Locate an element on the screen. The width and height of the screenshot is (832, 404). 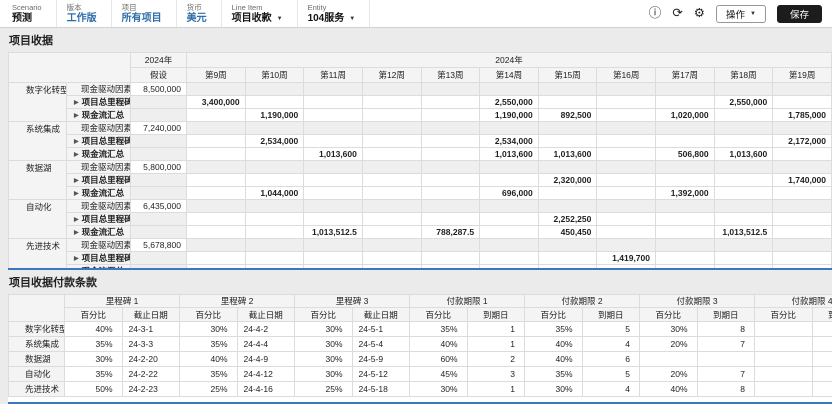
term-cell: 25% is located at coordinates (209, 389).